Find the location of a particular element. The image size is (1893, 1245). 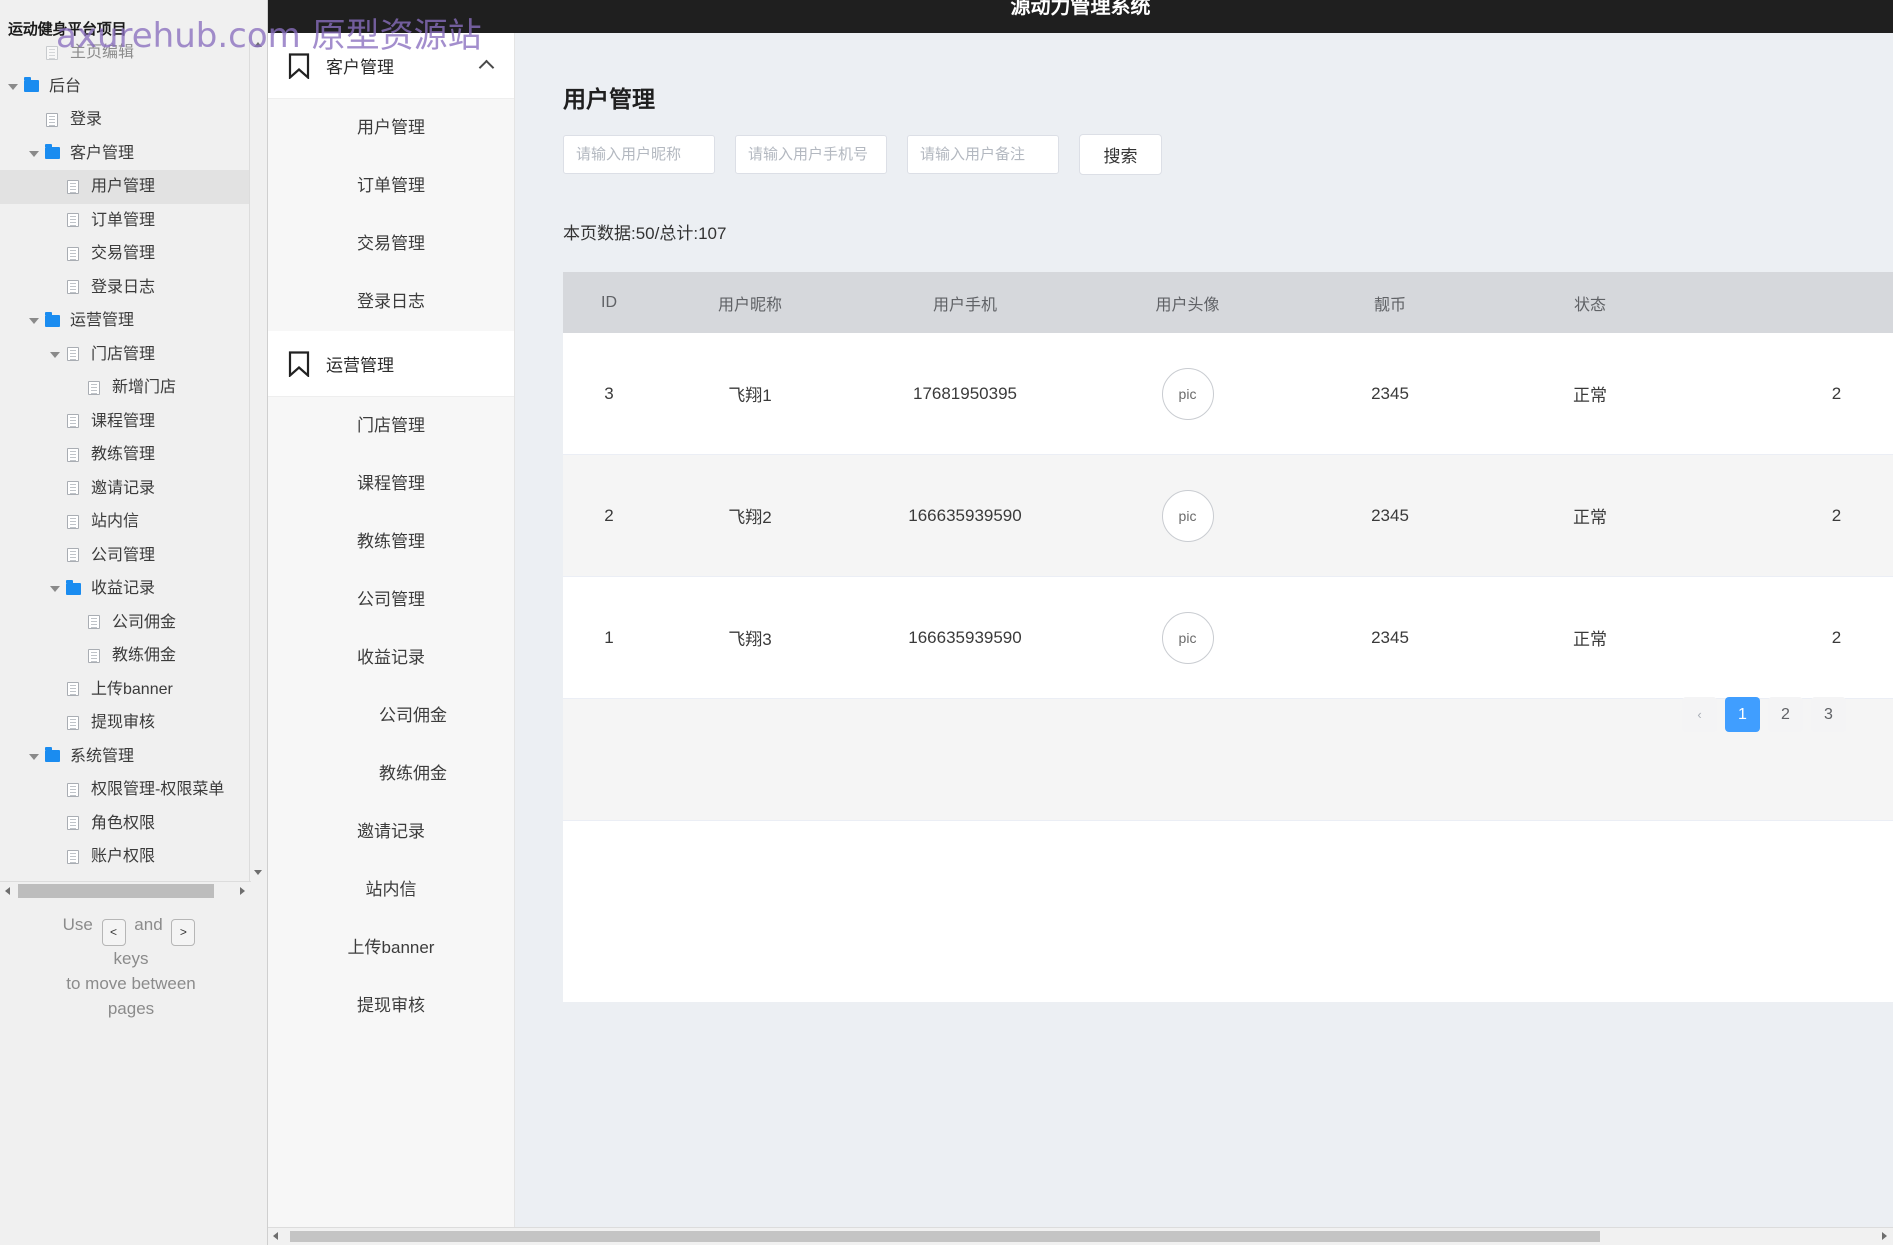

search-input-nickname is located at coordinates (639, 154).